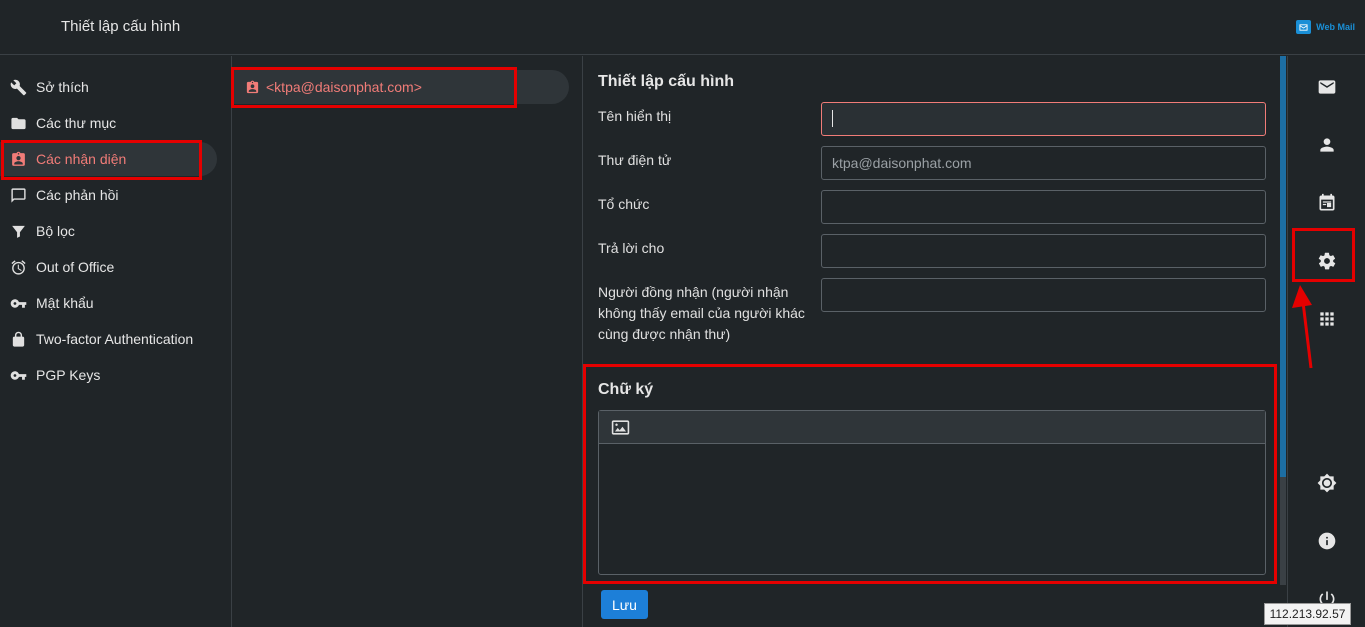  I want to click on identity-email: <ktpa@daisonphat.com>, so click(344, 87).